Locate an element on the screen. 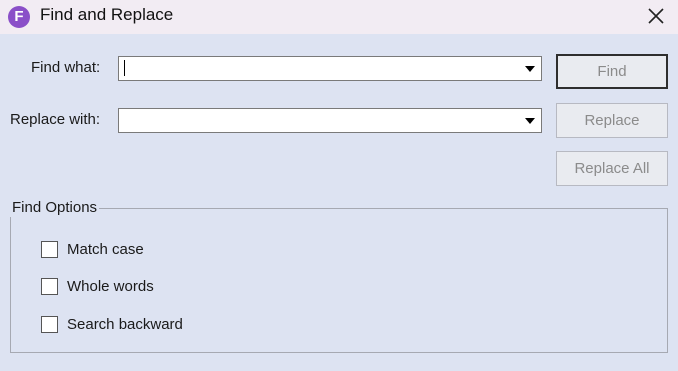 The height and width of the screenshot is (371, 678). find-what-input is located at coordinates (319, 68).